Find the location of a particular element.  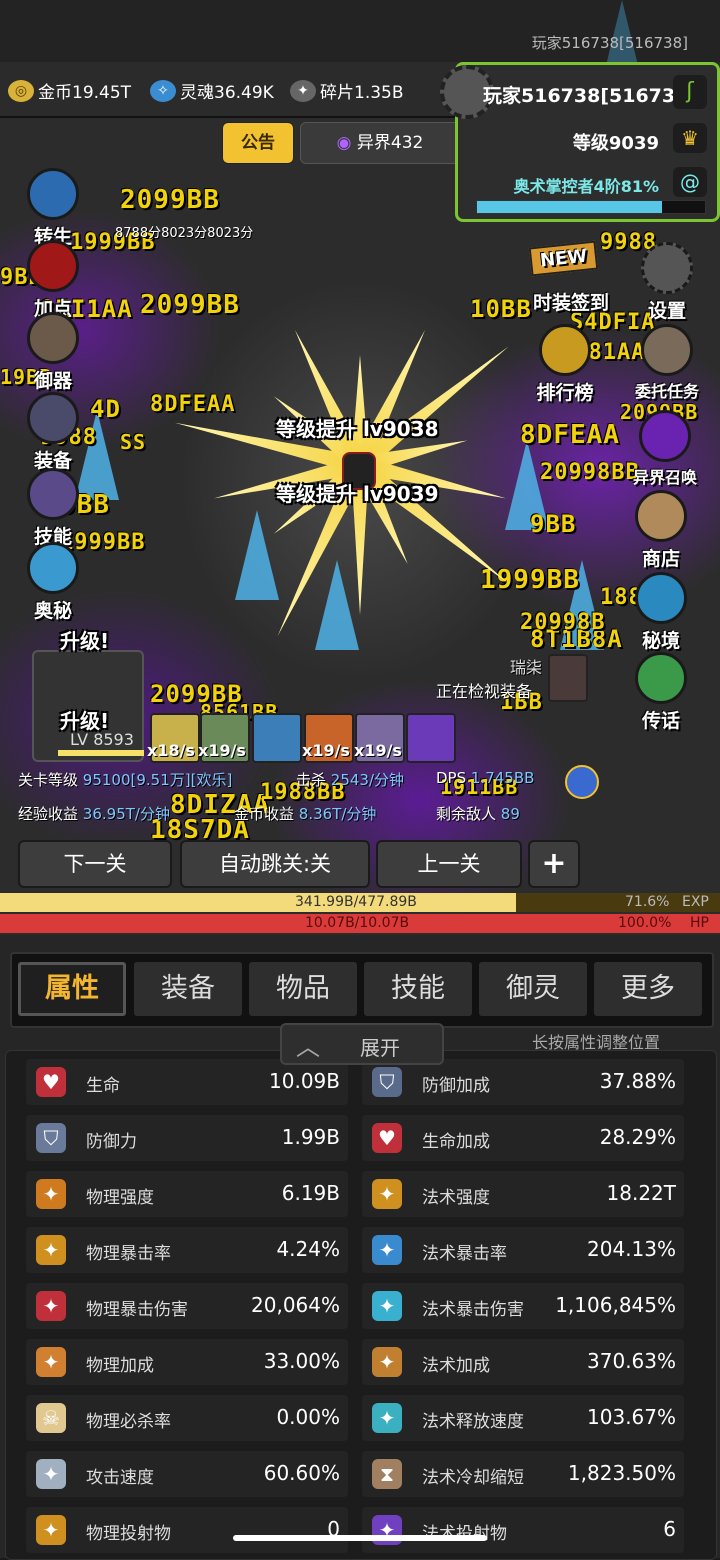

attribute-label: 法术暴击率 is located at coordinates (464, 1254).